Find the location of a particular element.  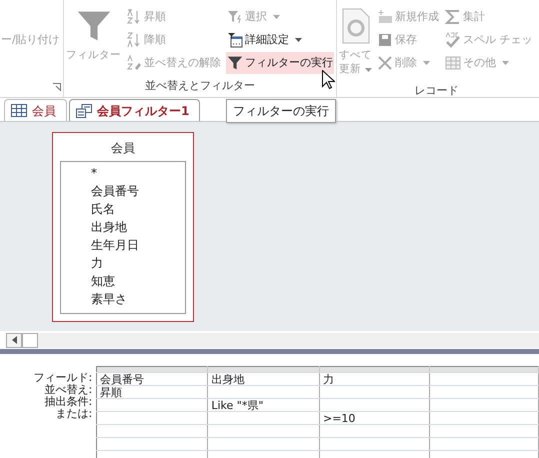

ribbon-button: フィルターの実行 is located at coordinates (280, 63).